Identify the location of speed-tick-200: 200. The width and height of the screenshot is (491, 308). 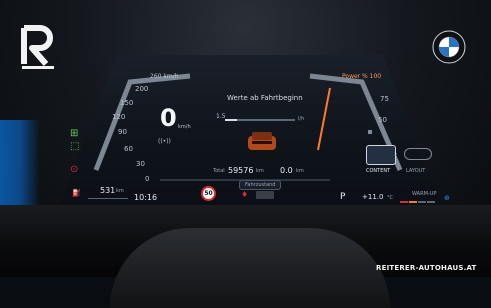
(142, 89).